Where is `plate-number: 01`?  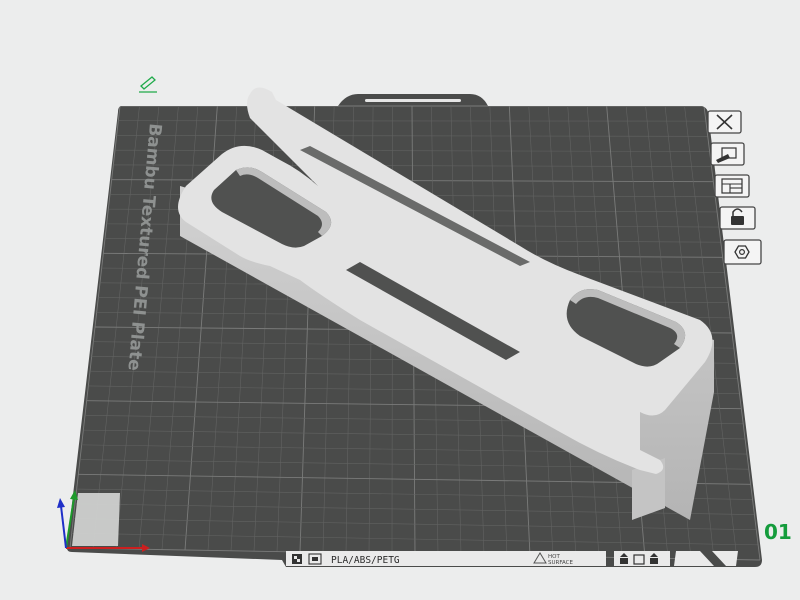
plate-number: 01 is located at coordinates (778, 532).